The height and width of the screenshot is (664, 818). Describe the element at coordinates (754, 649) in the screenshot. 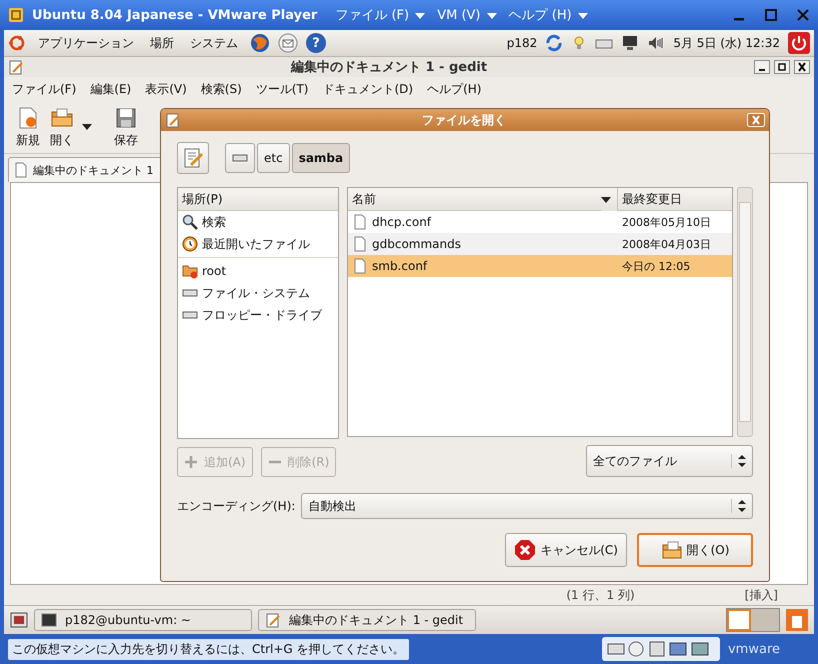

I see `vmware-logo: vmware` at that location.